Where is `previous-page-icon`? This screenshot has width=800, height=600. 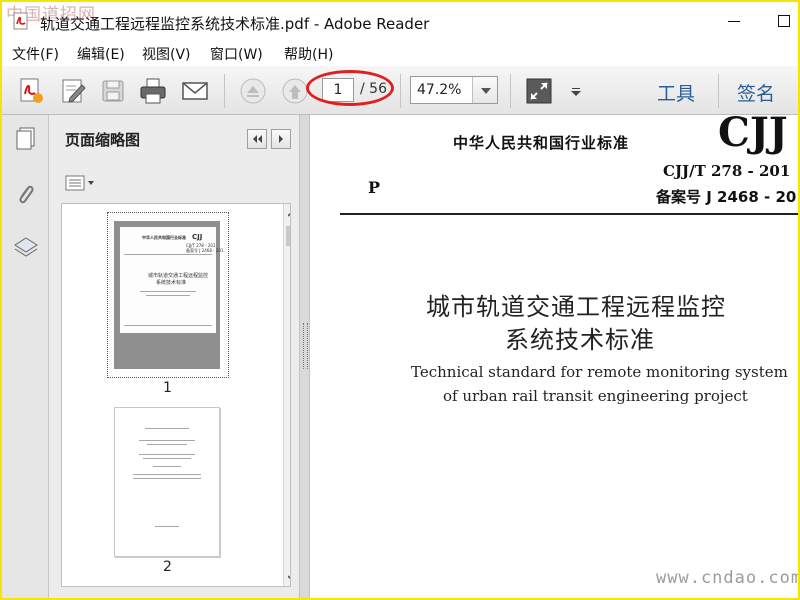
previous-page-icon is located at coordinates (253, 91).